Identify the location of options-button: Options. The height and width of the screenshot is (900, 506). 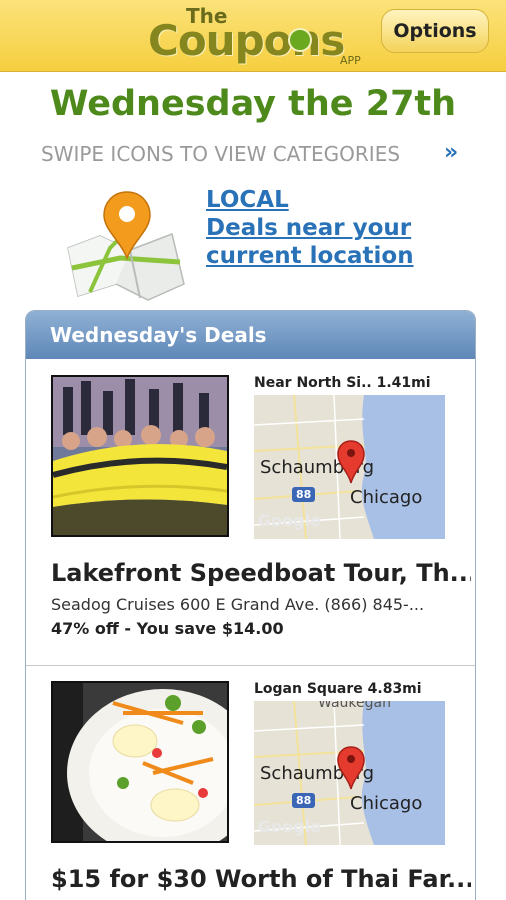
(435, 31).